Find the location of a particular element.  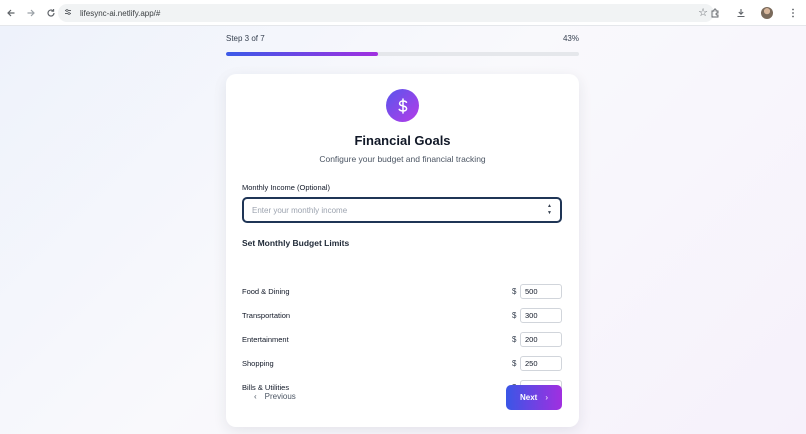

budget-row-entertainment: Entertainment $ 200 is located at coordinates (402, 339).